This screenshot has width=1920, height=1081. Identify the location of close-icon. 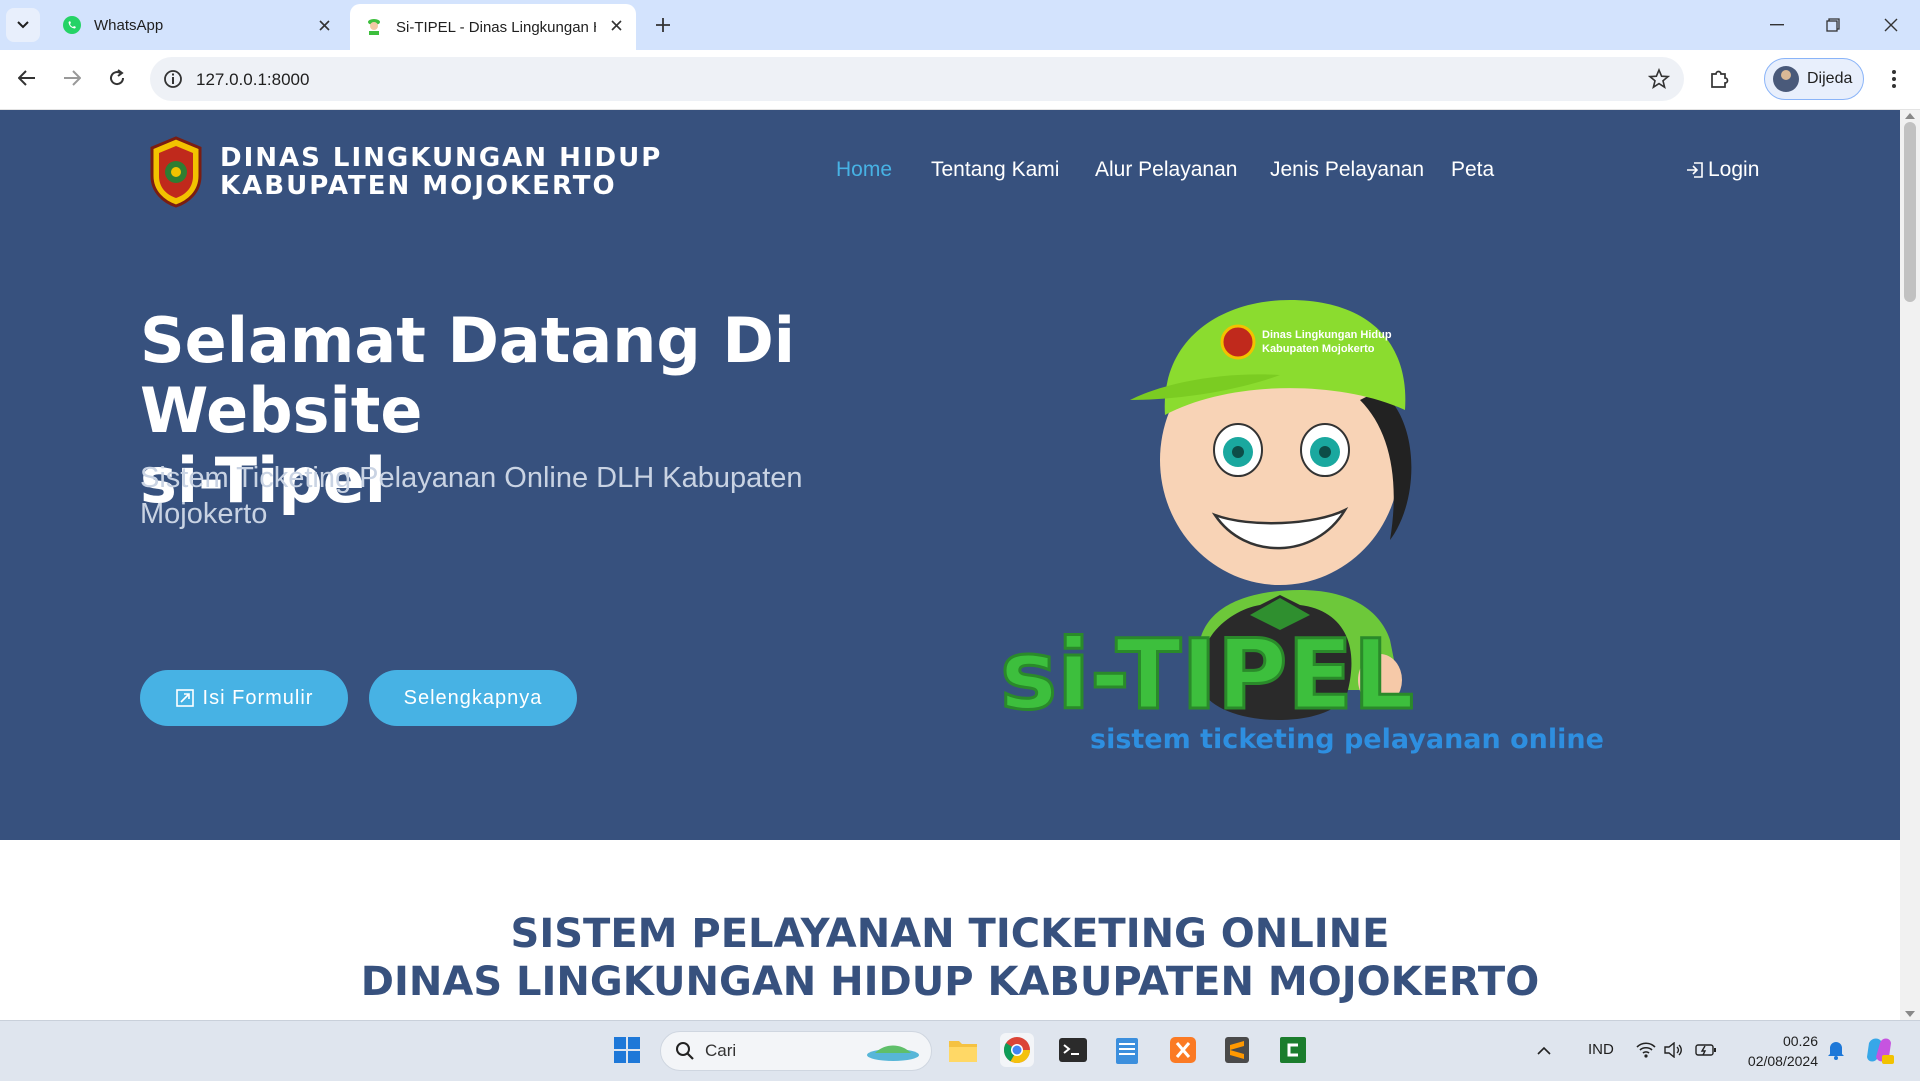
(1891, 25).